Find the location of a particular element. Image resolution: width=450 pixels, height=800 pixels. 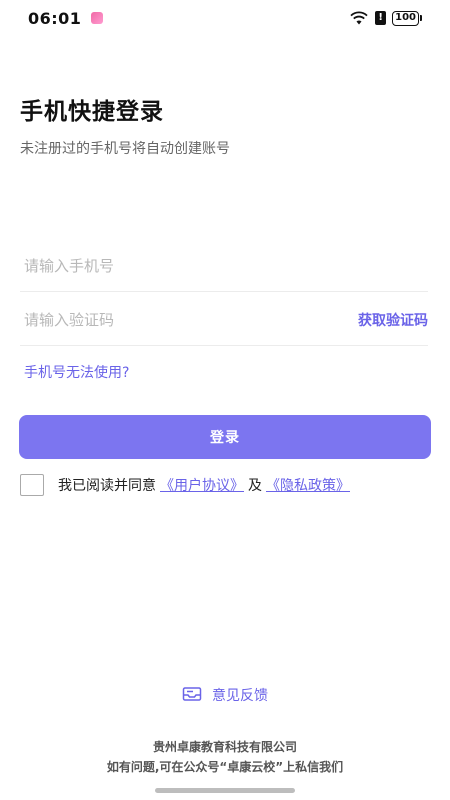

phone-input is located at coordinates (224, 265).